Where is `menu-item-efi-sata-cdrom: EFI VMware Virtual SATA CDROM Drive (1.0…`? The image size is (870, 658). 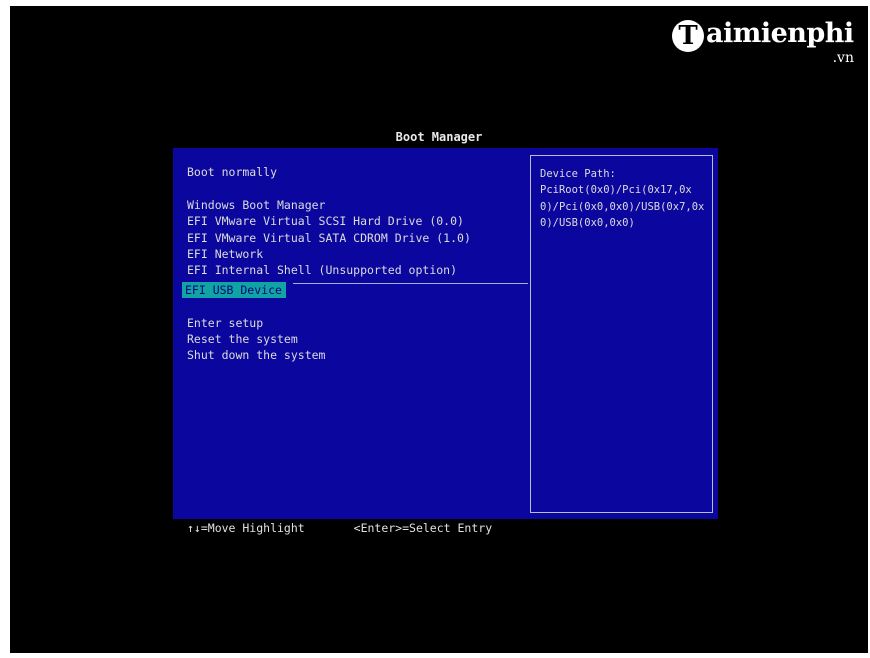 menu-item-efi-sata-cdrom: EFI VMware Virtual SATA CDROM Drive (1.0… is located at coordinates (329, 238).